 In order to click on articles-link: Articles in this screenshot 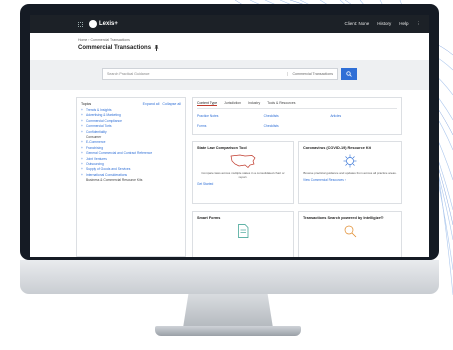, I will do `click(363, 116)`.